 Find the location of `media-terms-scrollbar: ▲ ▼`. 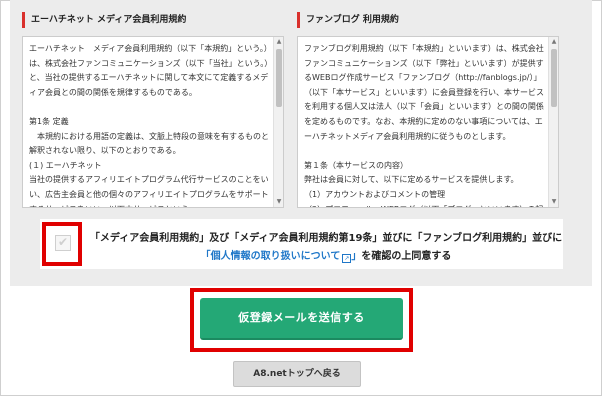

media-terms-scrollbar: ▲ ▼ is located at coordinates (278, 122).